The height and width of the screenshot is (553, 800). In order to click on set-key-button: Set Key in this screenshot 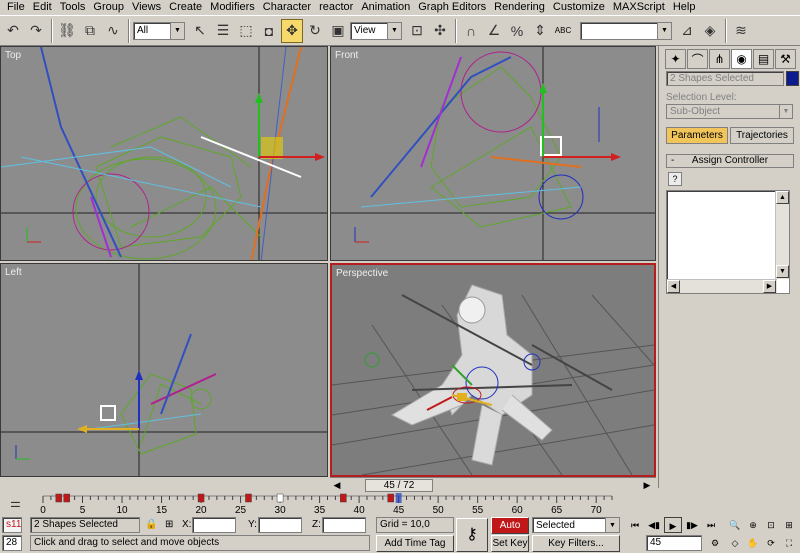, I will do `click(510, 543)`.